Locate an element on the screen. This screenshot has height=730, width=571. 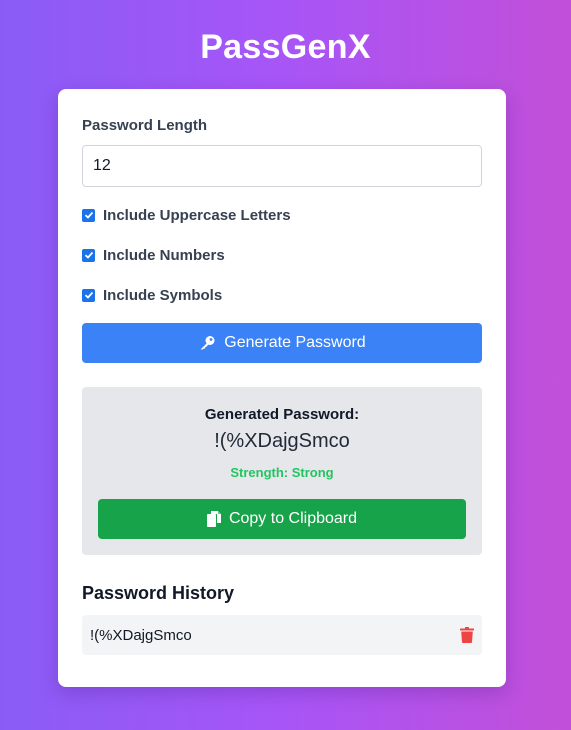
option-numbers: Include Numbers is located at coordinates (153, 255).